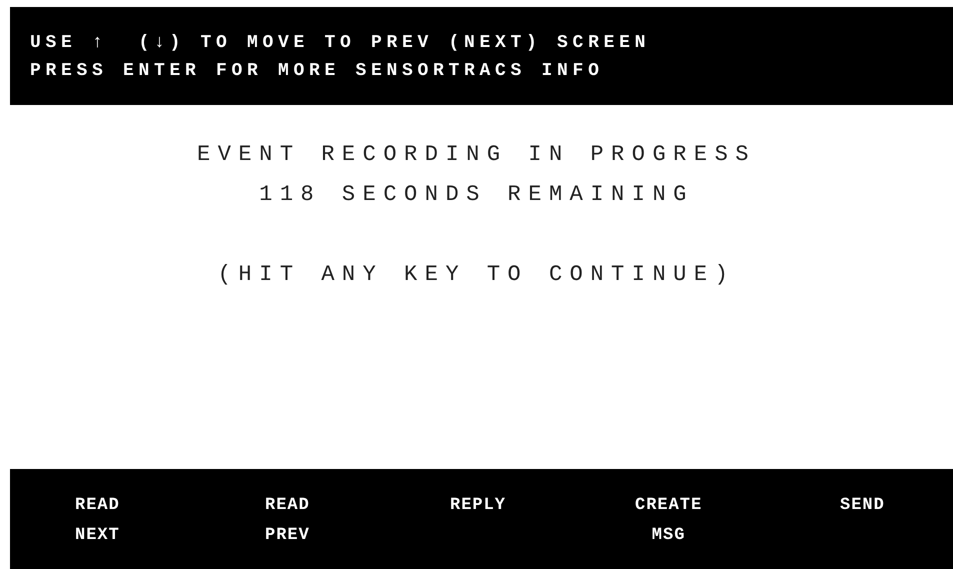  I want to click on header-text: PRESS ENTER FOR MORE SENSORTRACS INFO, so click(317, 71).